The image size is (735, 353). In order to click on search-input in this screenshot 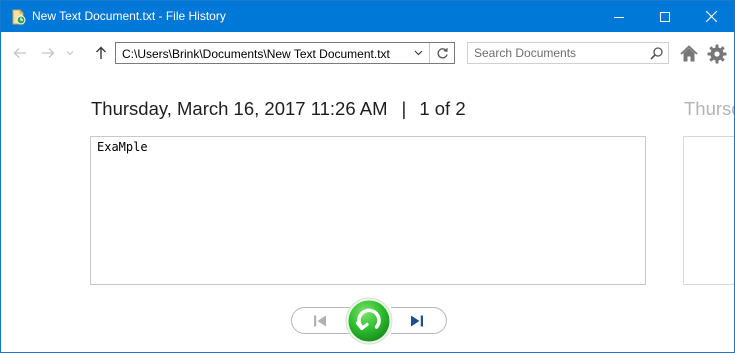, I will do `click(556, 53)`.